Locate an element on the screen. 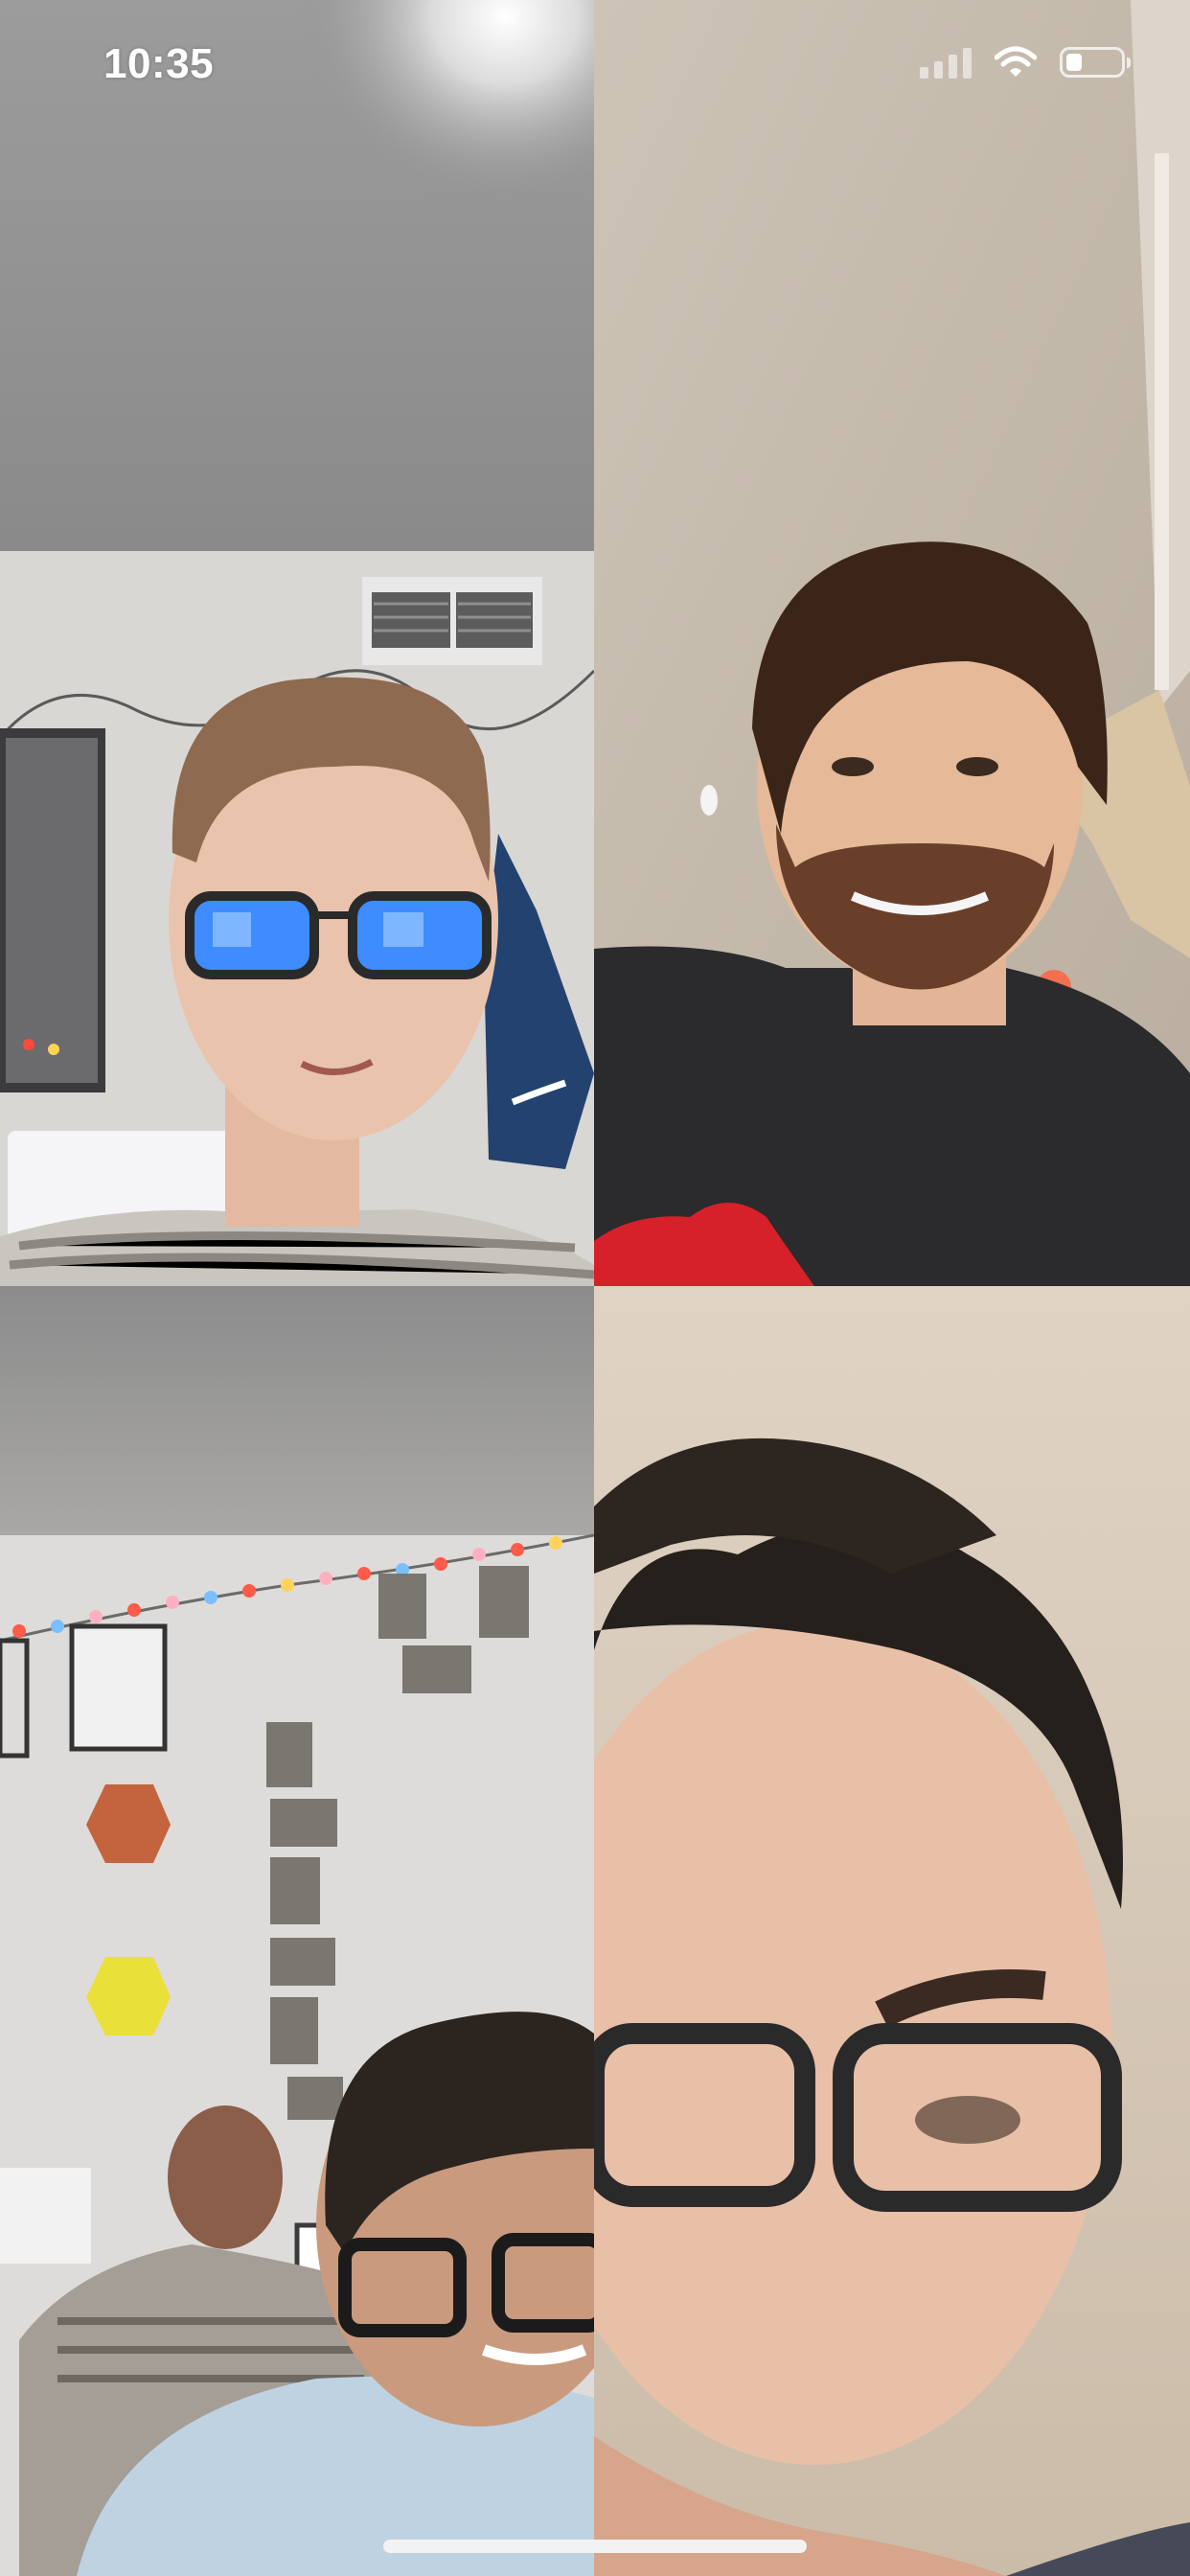  wifi-icon is located at coordinates (1016, 62).